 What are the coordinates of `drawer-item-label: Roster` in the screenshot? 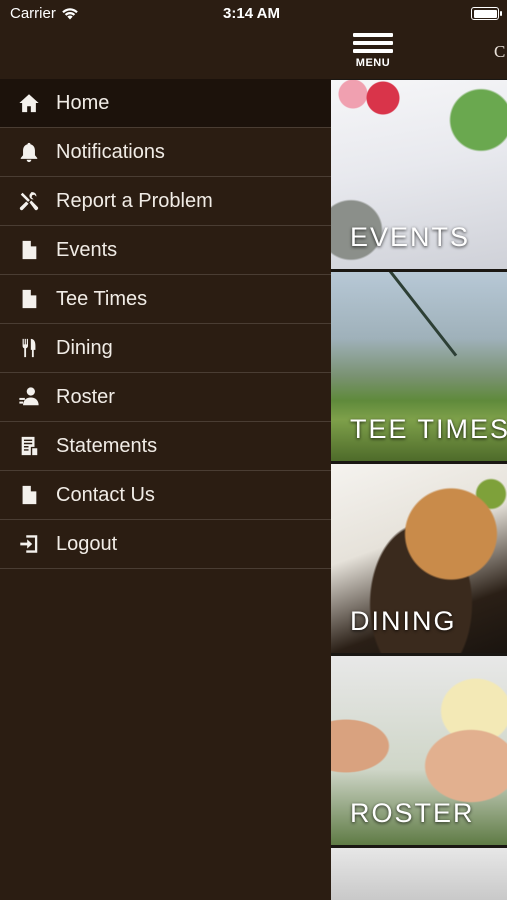 It's located at (85, 396).